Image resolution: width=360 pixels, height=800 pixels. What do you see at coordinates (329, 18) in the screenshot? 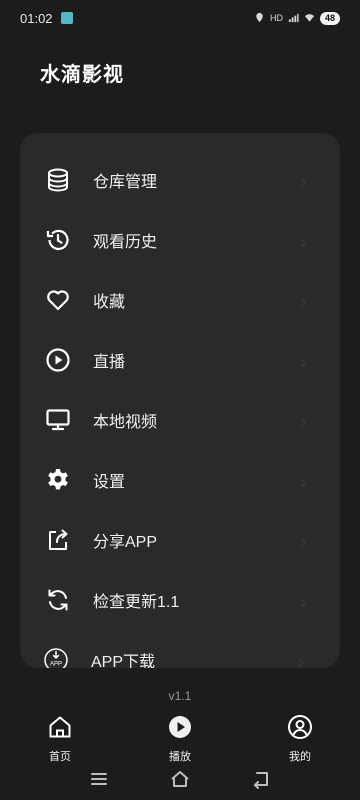
I see `battery-badge: 48` at bounding box center [329, 18].